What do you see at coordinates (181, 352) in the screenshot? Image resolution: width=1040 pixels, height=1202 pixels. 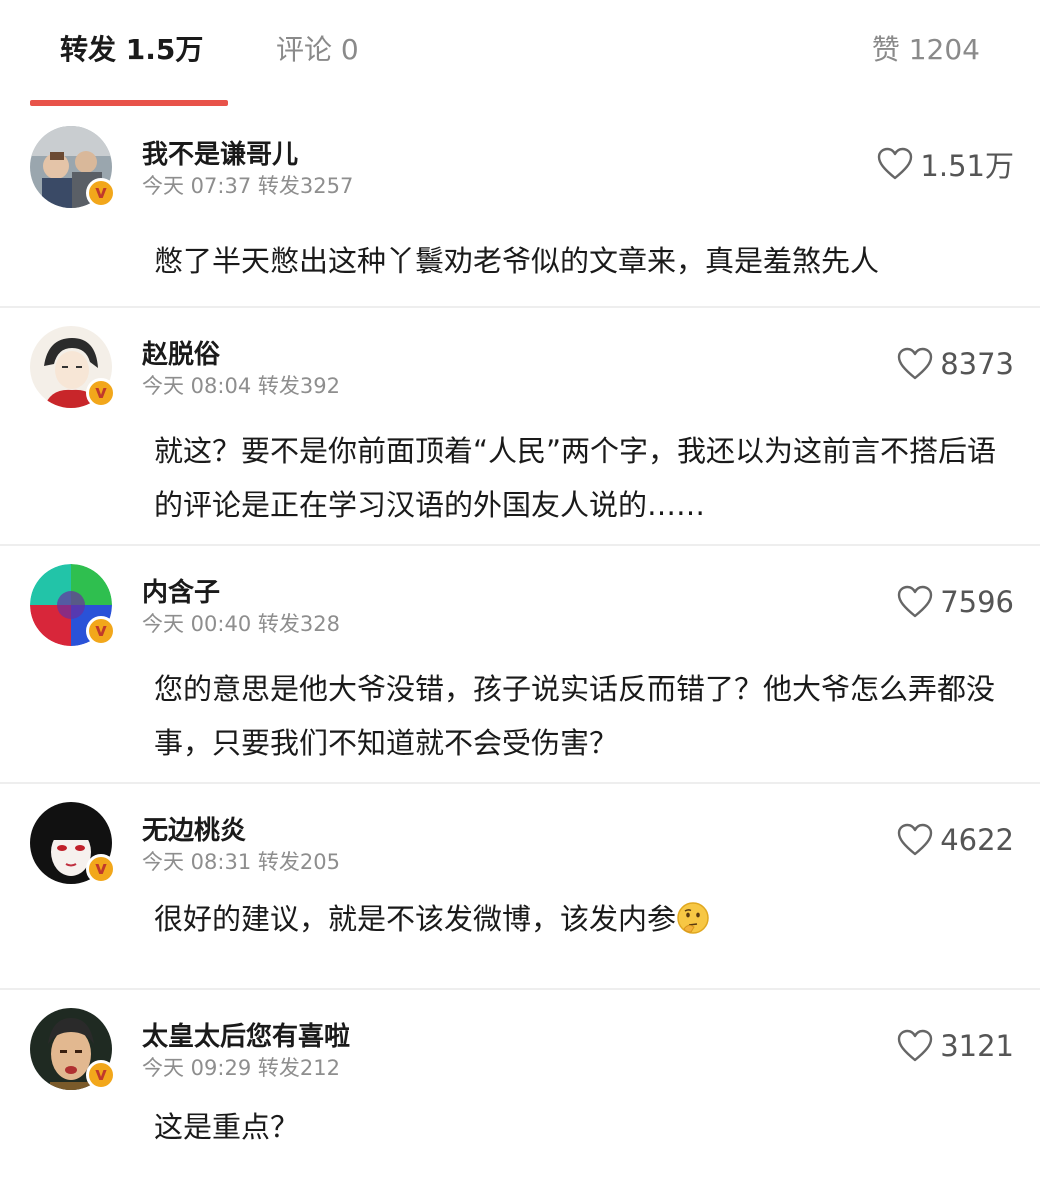 I see `username: 赵脱俗` at bounding box center [181, 352].